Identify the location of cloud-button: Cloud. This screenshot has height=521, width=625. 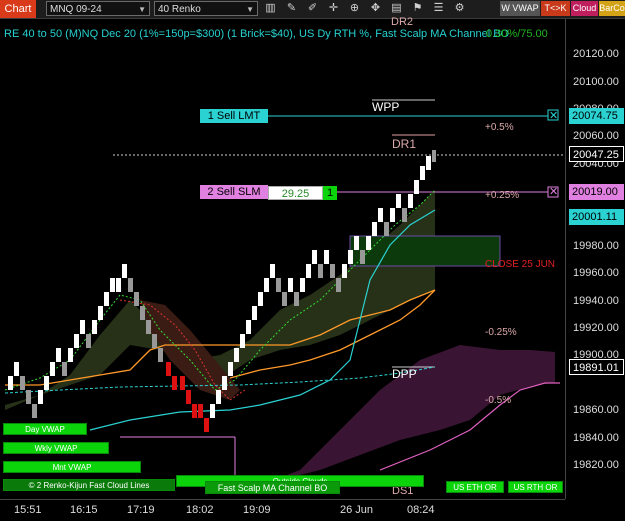
(584, 8).